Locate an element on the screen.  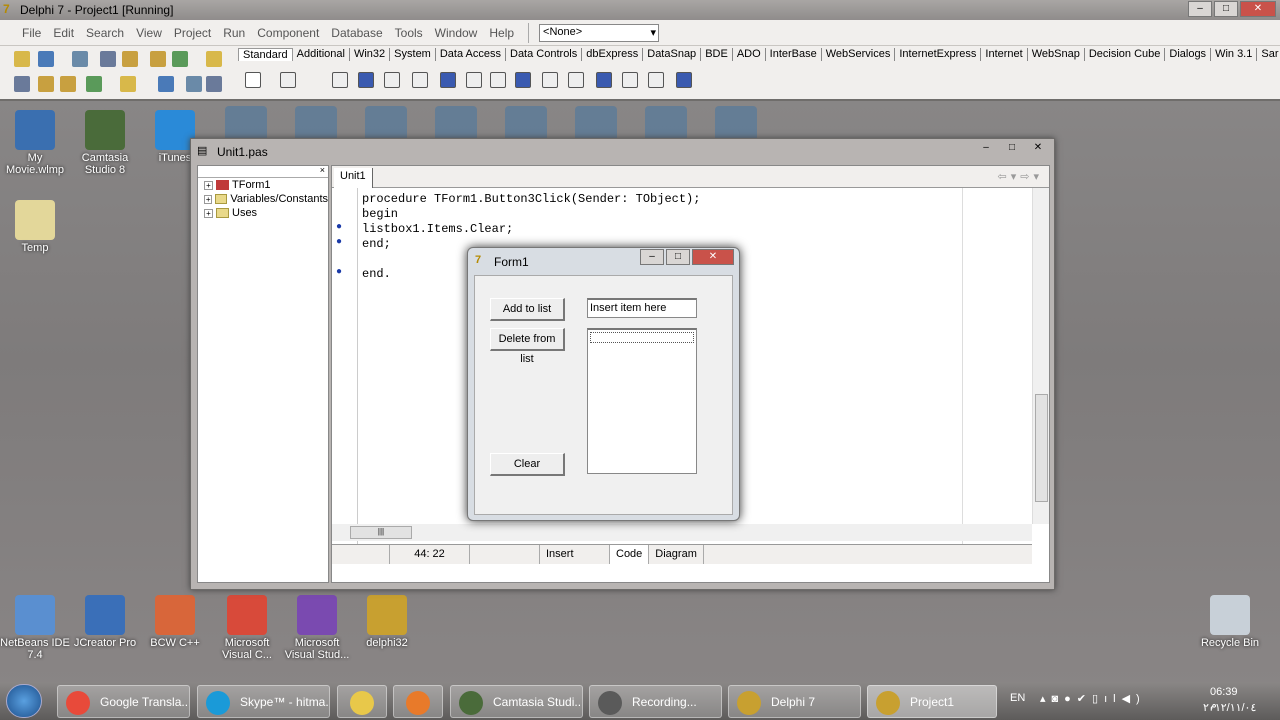
desktop-icon: Recycle Bin is located at coordinates (1230, 622).